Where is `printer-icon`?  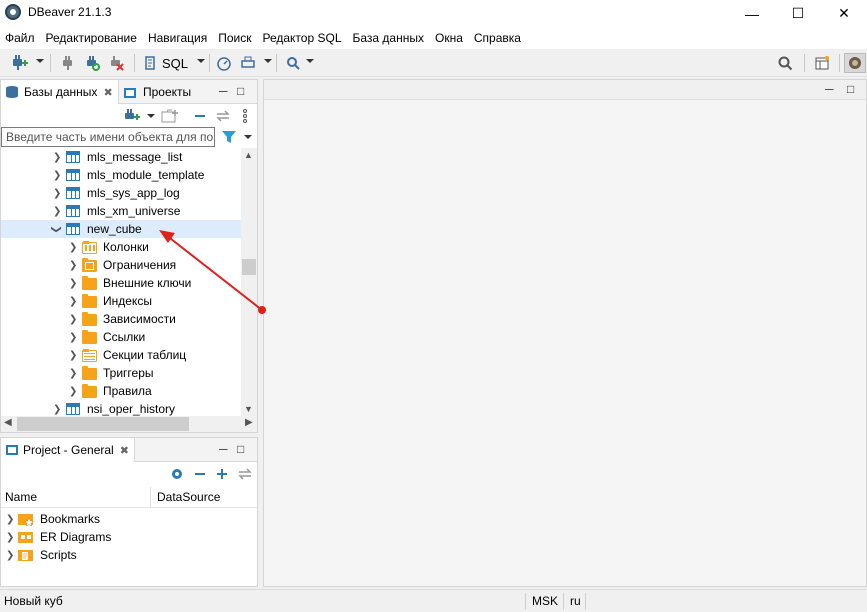
printer-icon is located at coordinates (248, 62).